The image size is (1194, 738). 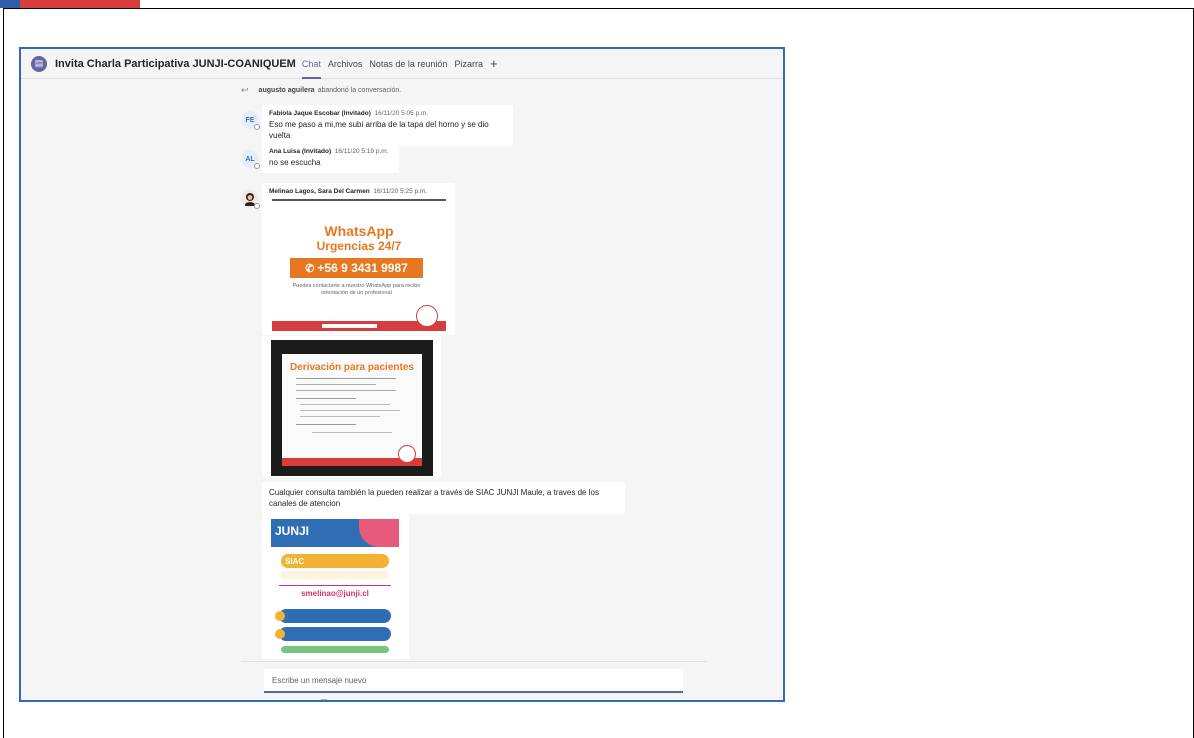 What do you see at coordinates (295, 162) in the screenshot?
I see `message-text: no se escucha` at bounding box center [295, 162].